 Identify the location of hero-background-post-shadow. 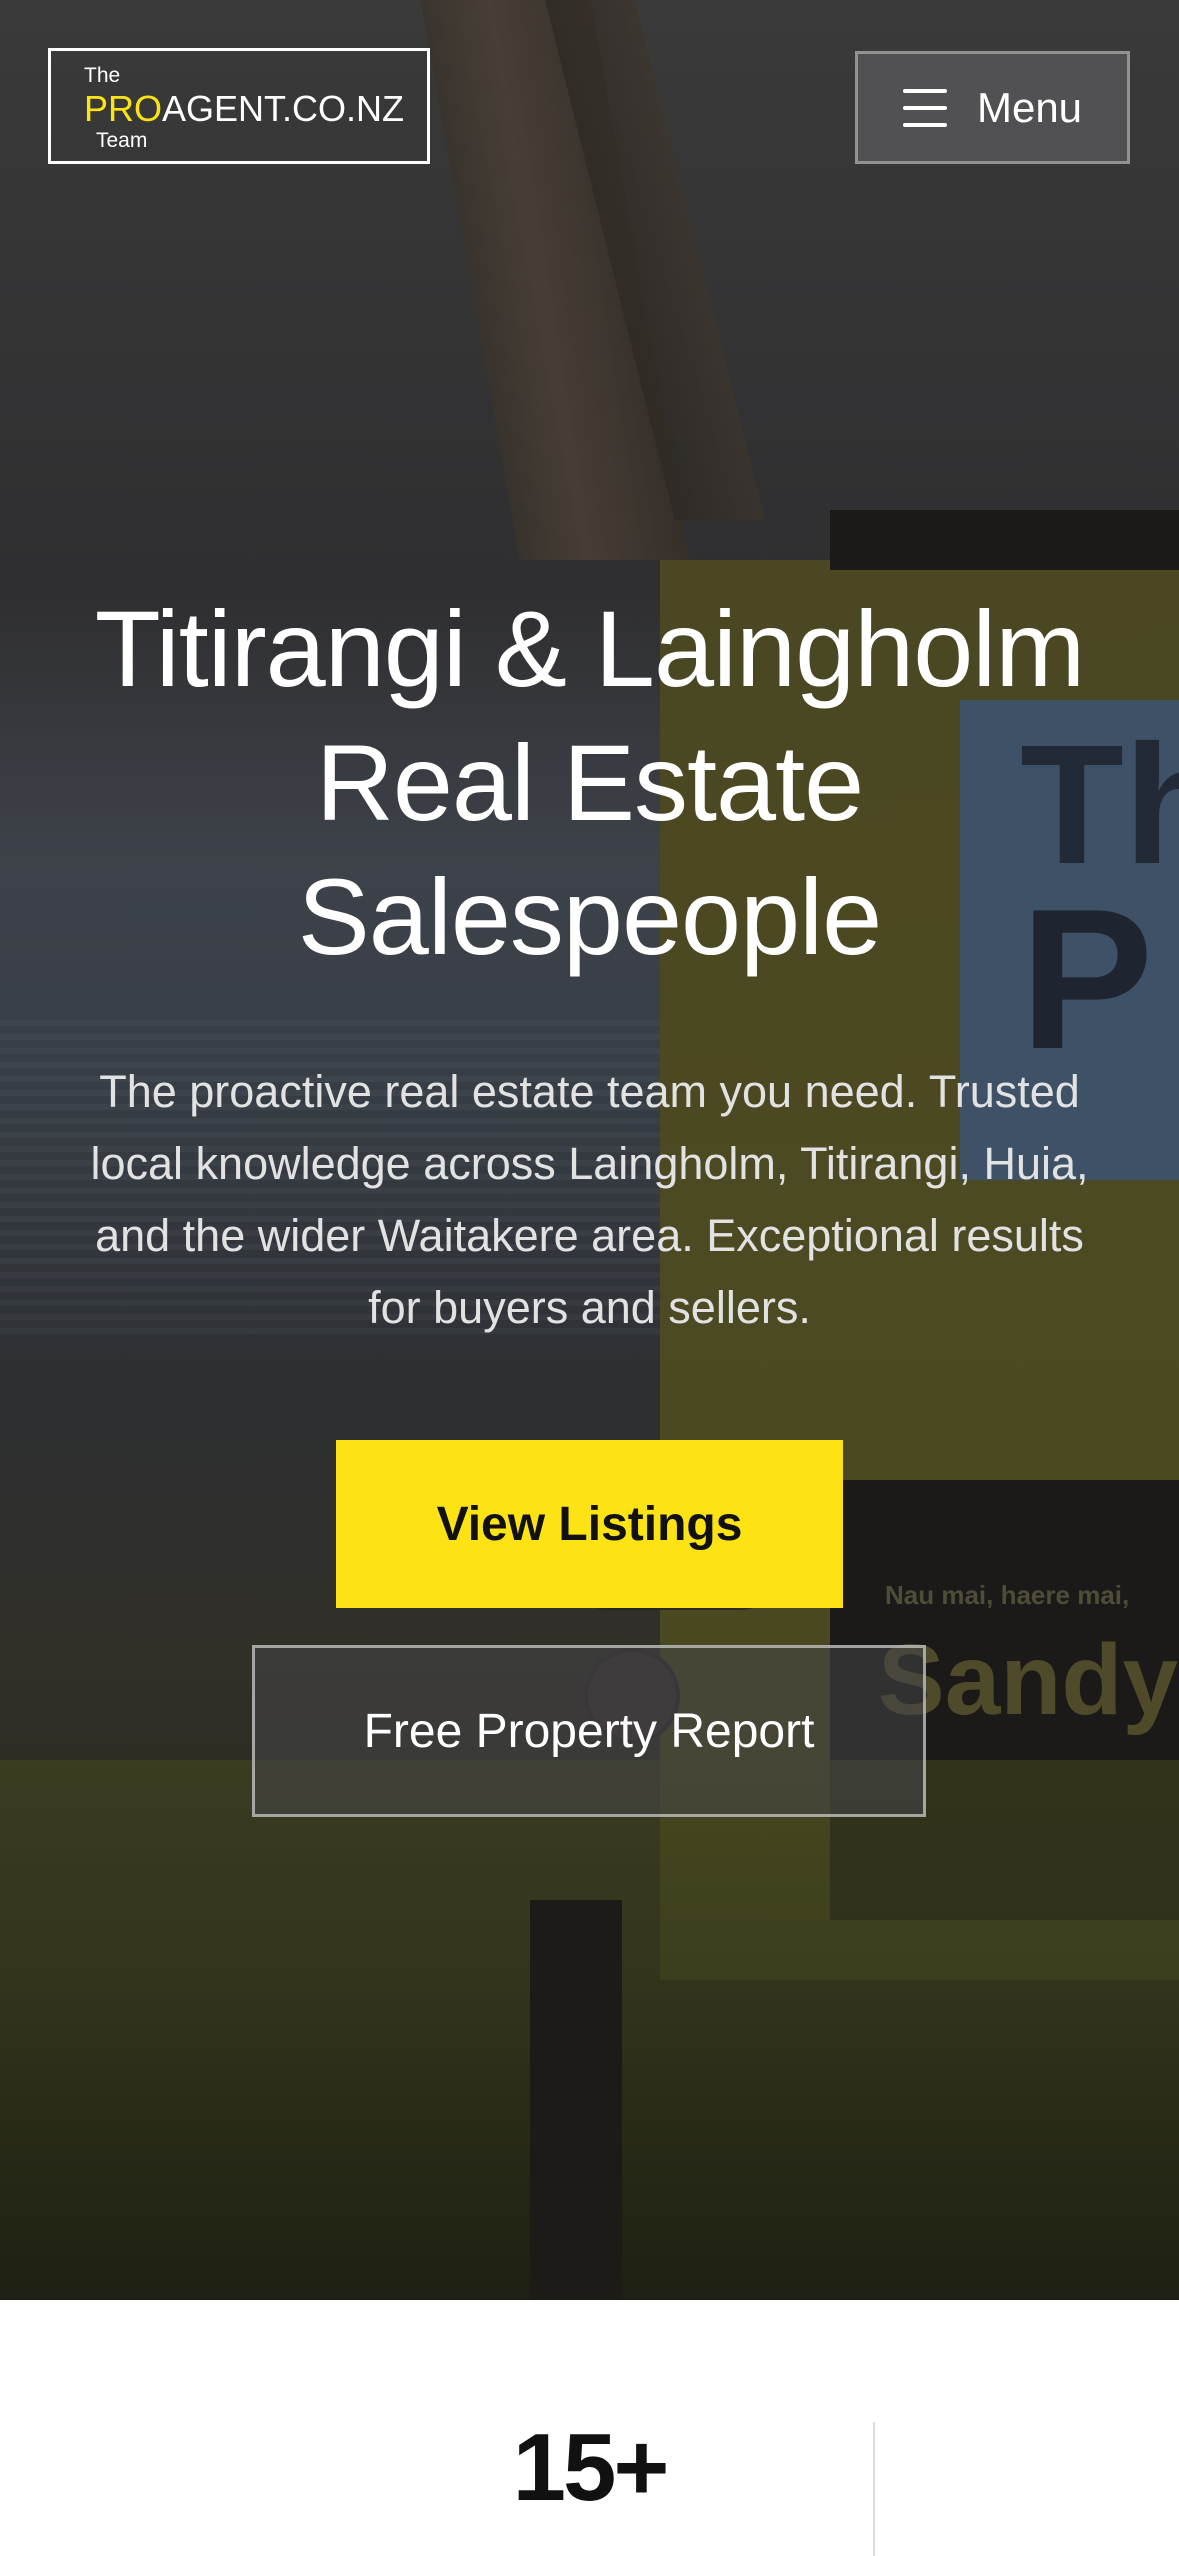
(655, 260).